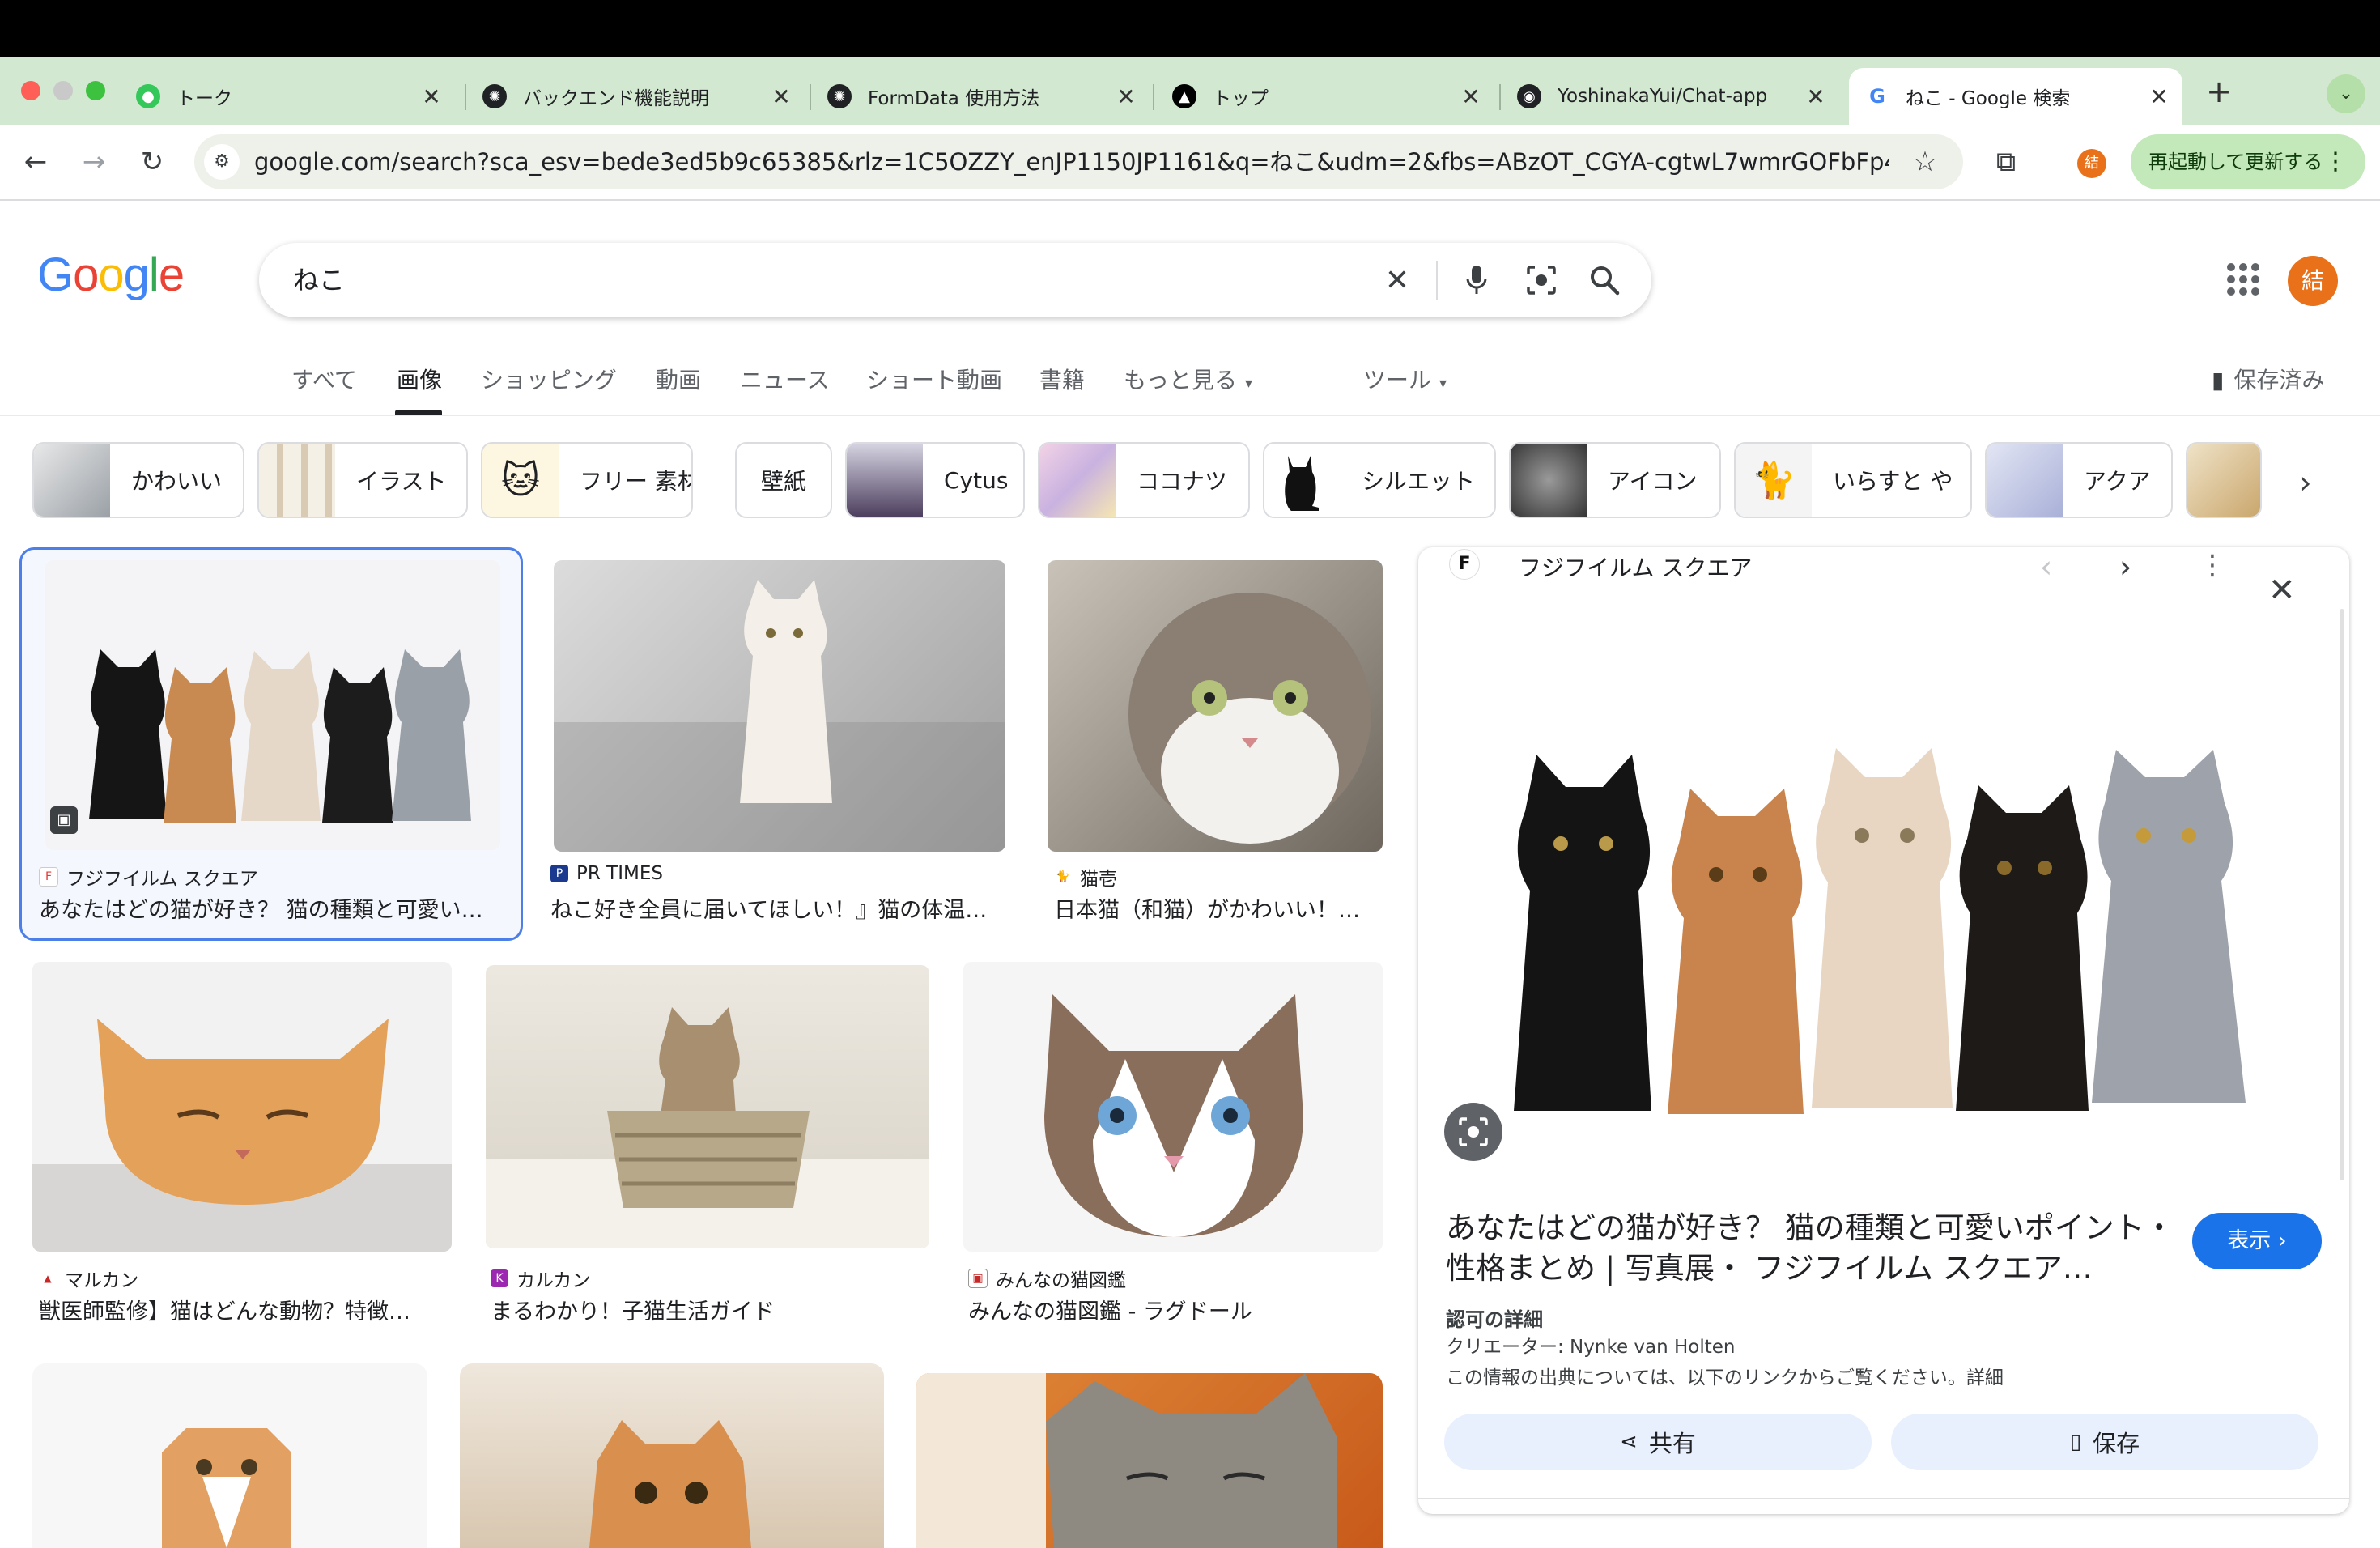 The height and width of the screenshot is (1548, 2380). Describe the element at coordinates (1380, 480) in the screenshot. I see `chip-silhouette: シルエット` at that location.